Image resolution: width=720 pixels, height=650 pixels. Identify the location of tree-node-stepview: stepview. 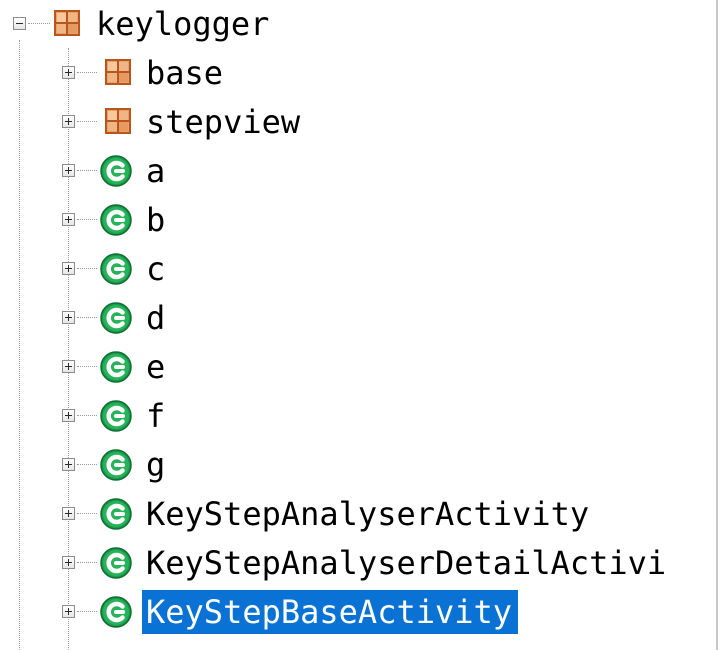
(359, 122).